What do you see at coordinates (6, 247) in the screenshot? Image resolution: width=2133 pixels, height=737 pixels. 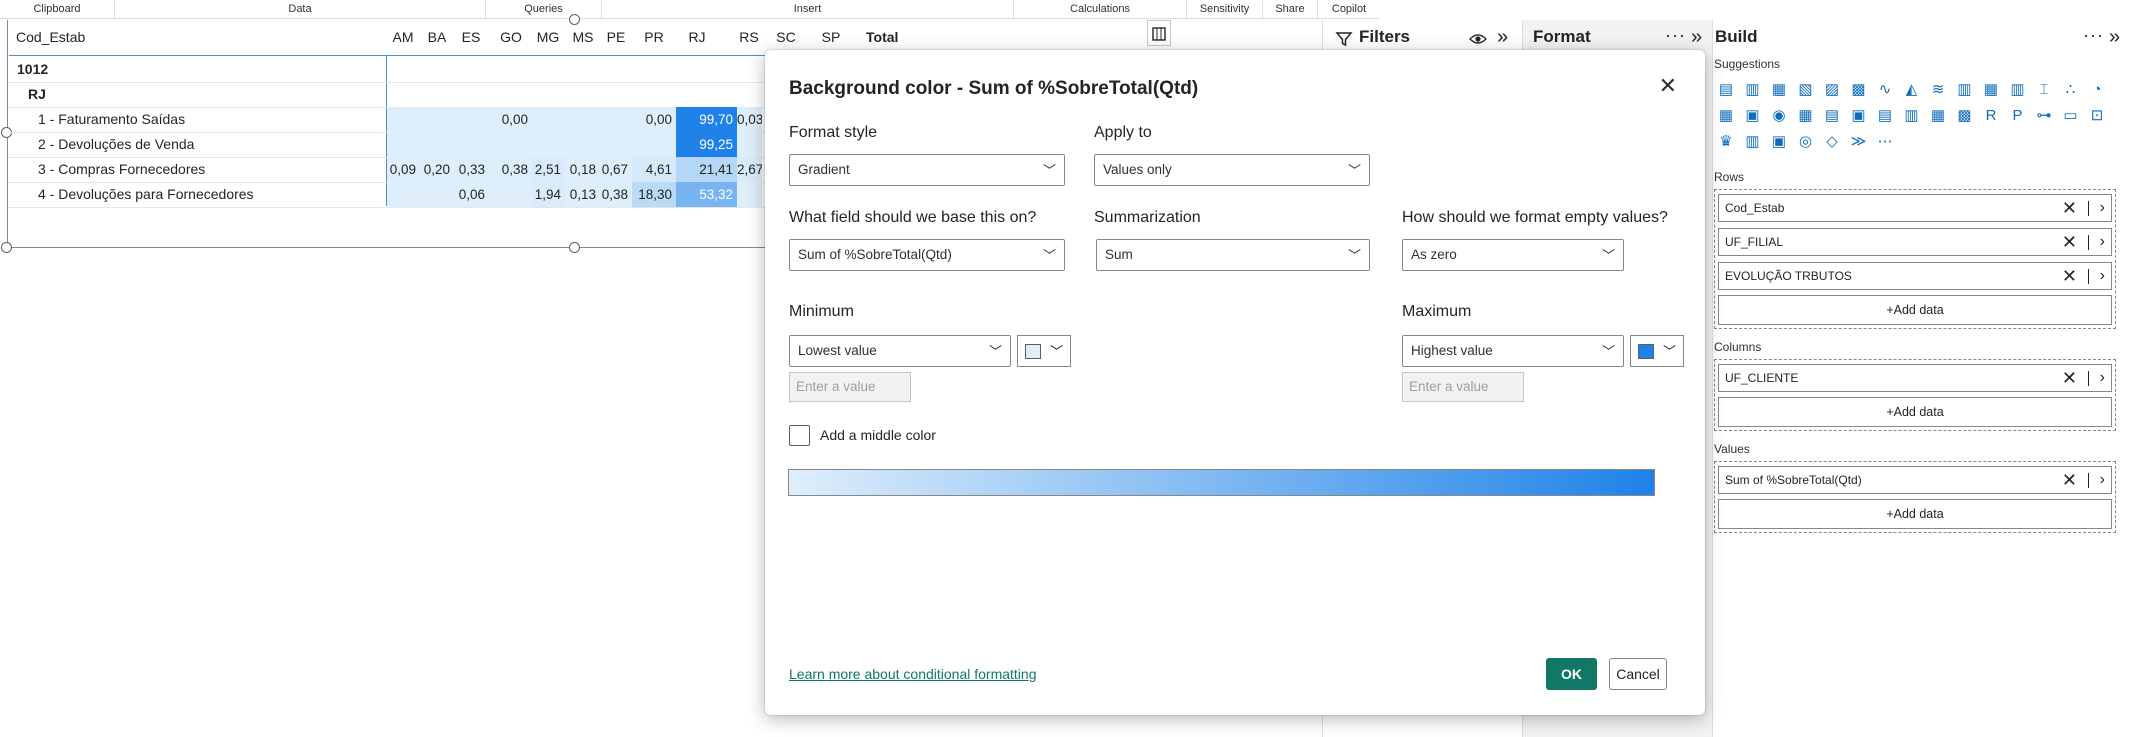 I see `resize-handle-bottom-left` at bounding box center [6, 247].